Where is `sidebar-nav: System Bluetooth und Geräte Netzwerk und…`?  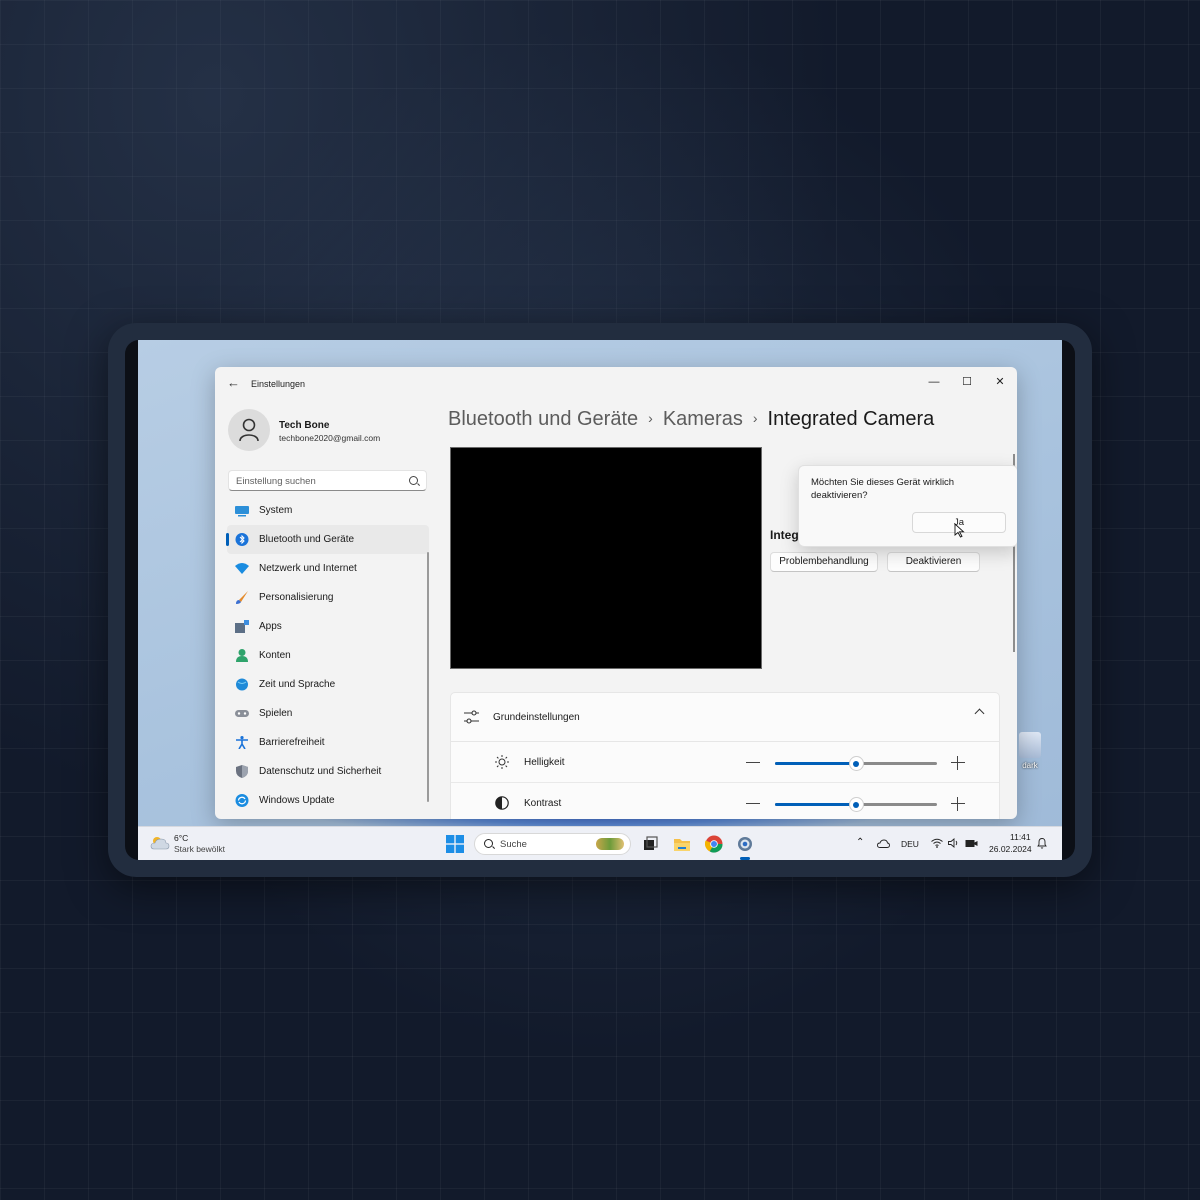
sidebar-nav: System Bluetooth und Geräte Netzwerk und… is located at coordinates (327, 655).